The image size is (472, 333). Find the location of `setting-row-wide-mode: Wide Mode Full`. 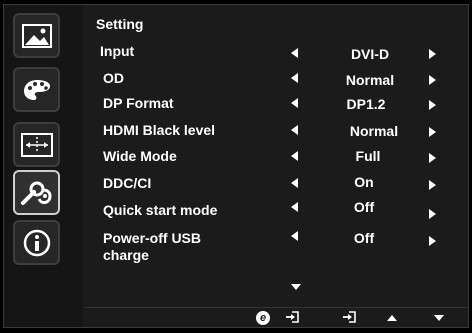

setting-row-wide-mode: Wide Mode Full is located at coordinates (236, 161).